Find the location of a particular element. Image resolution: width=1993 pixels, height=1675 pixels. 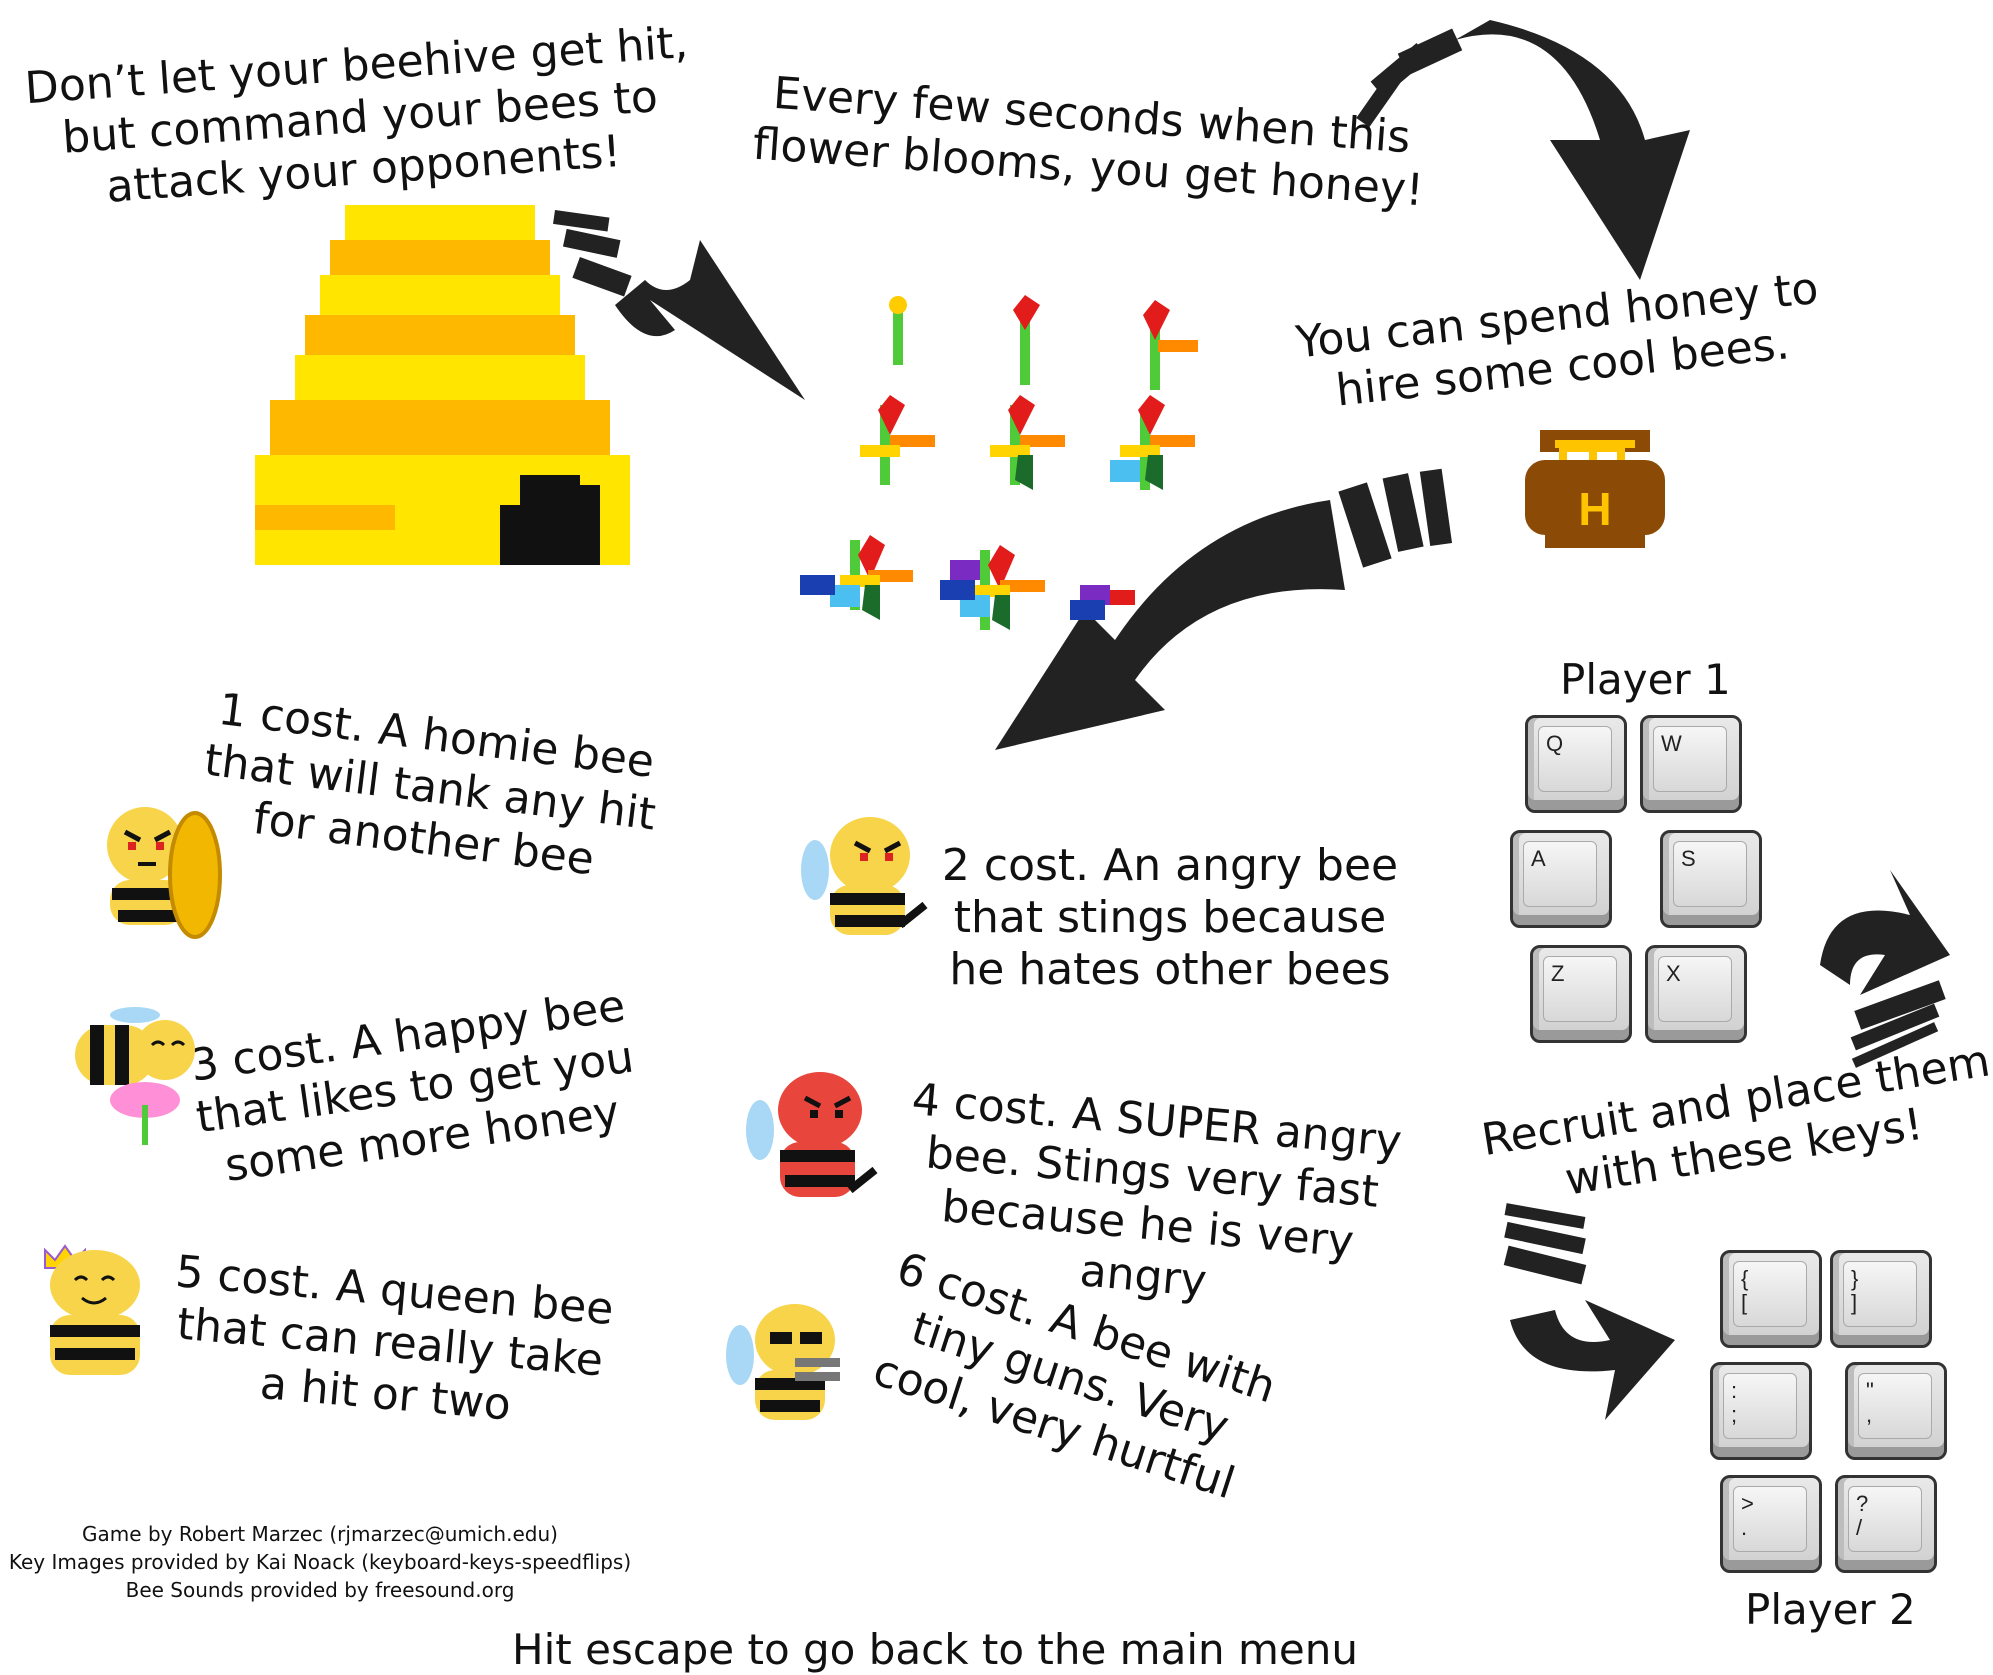

gun-bee-icon is located at coordinates (783, 1362).